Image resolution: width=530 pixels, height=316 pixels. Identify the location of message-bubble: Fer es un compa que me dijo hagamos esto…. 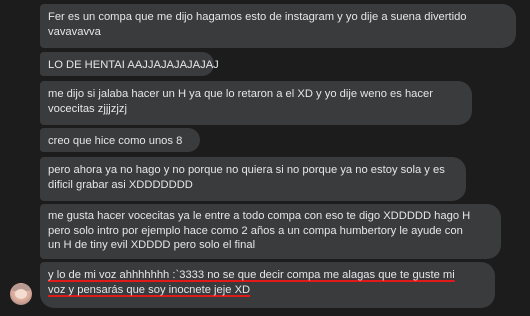
(278, 26).